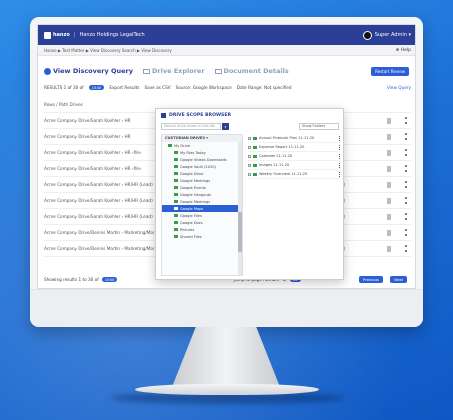 The width and height of the screenshot is (453, 420). I want to click on help-label: Help, so click(405, 50).